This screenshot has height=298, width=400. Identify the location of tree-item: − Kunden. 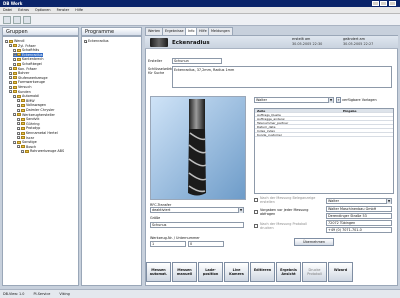
(20, 92).